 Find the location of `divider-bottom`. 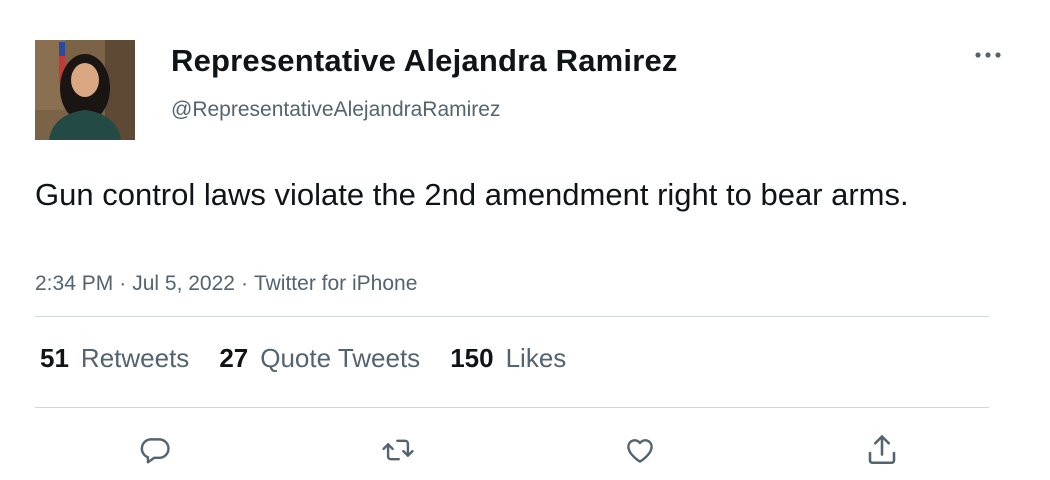

divider-bottom is located at coordinates (512, 407).